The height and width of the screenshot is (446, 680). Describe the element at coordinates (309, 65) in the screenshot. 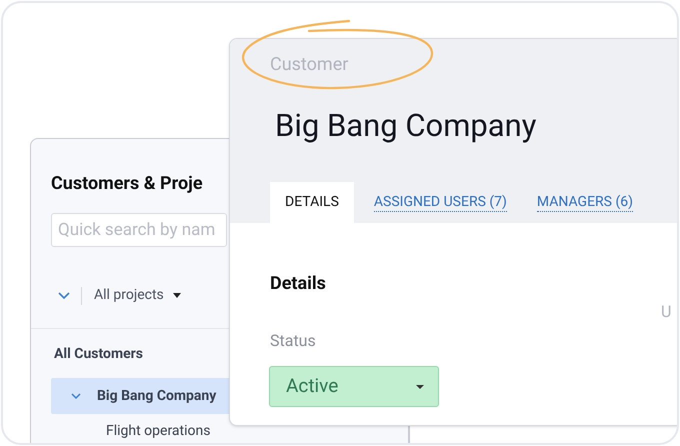

I see `card-kicker: Customer` at that location.